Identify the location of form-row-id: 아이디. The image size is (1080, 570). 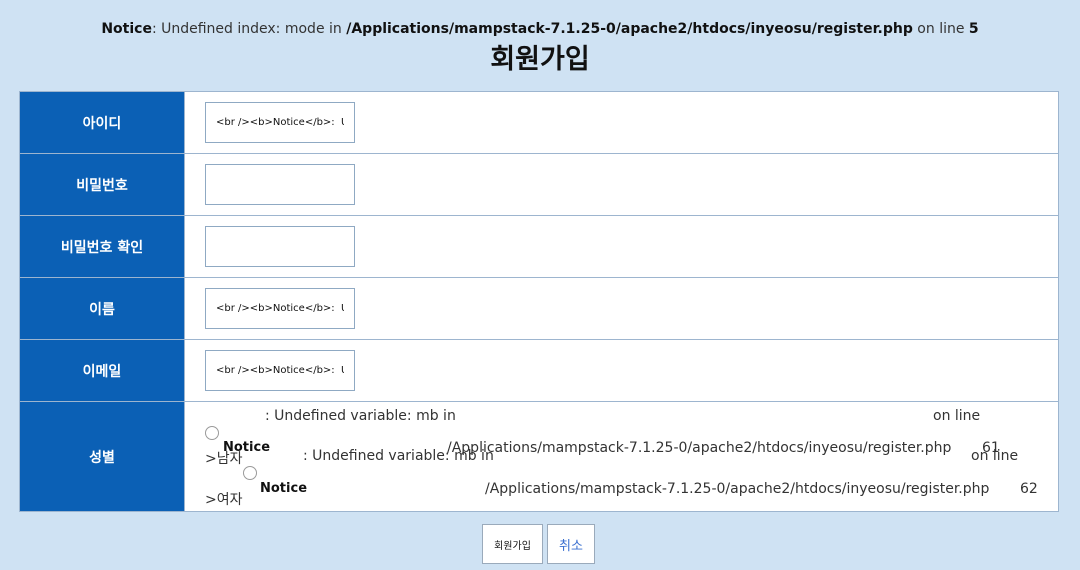
(539, 122).